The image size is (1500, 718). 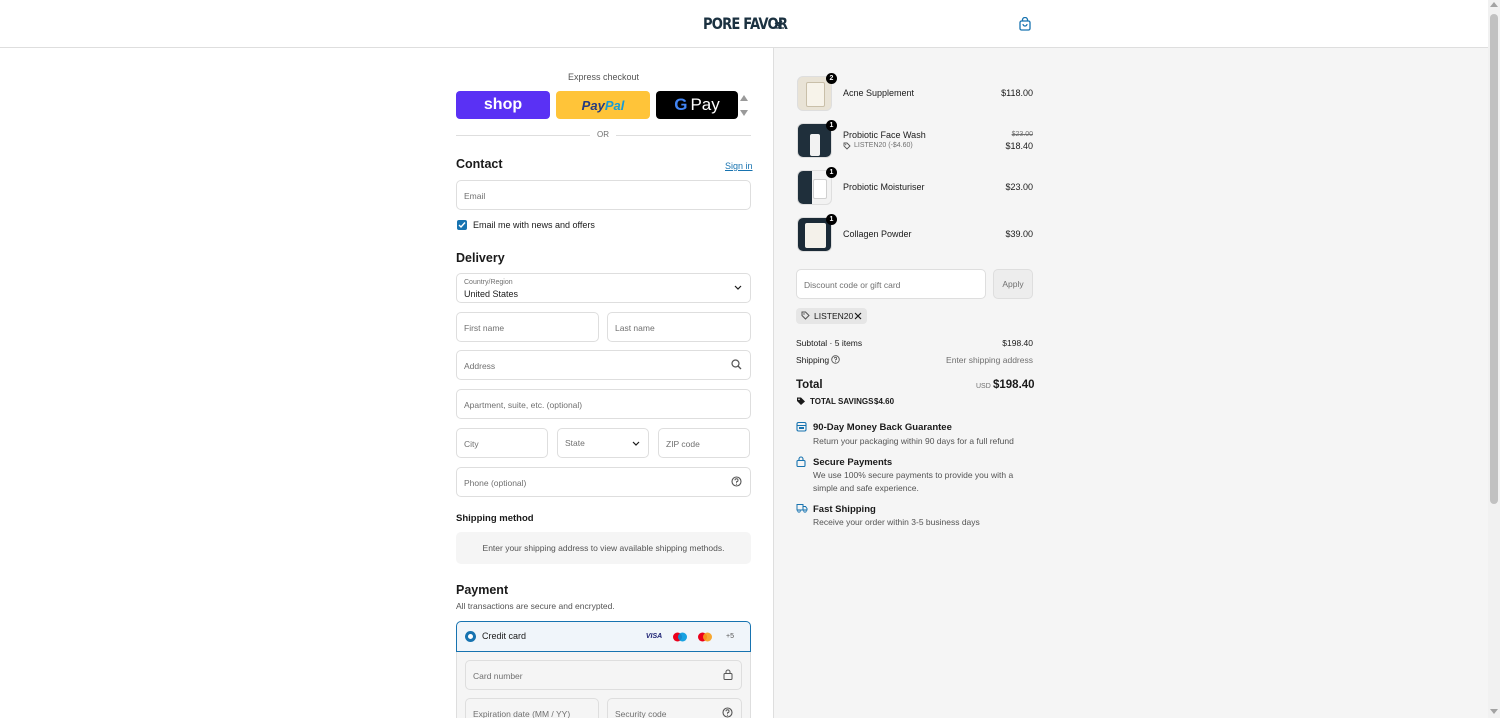 What do you see at coordinates (603, 443) in the screenshot?
I see `state-select: State` at bounding box center [603, 443].